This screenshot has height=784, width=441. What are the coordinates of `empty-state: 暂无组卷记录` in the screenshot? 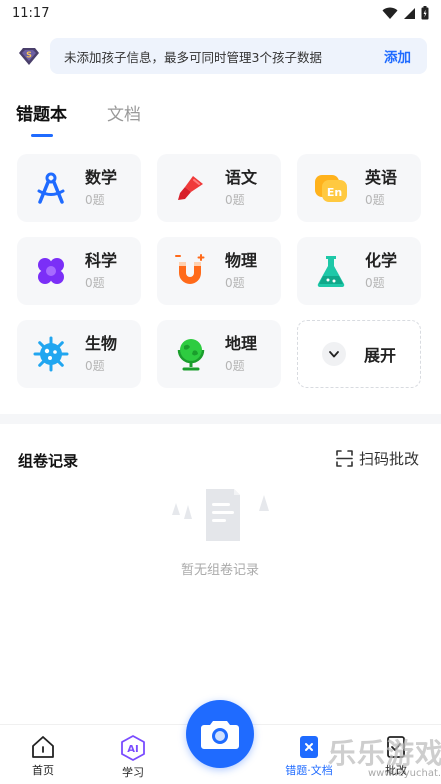 It's located at (220, 531).